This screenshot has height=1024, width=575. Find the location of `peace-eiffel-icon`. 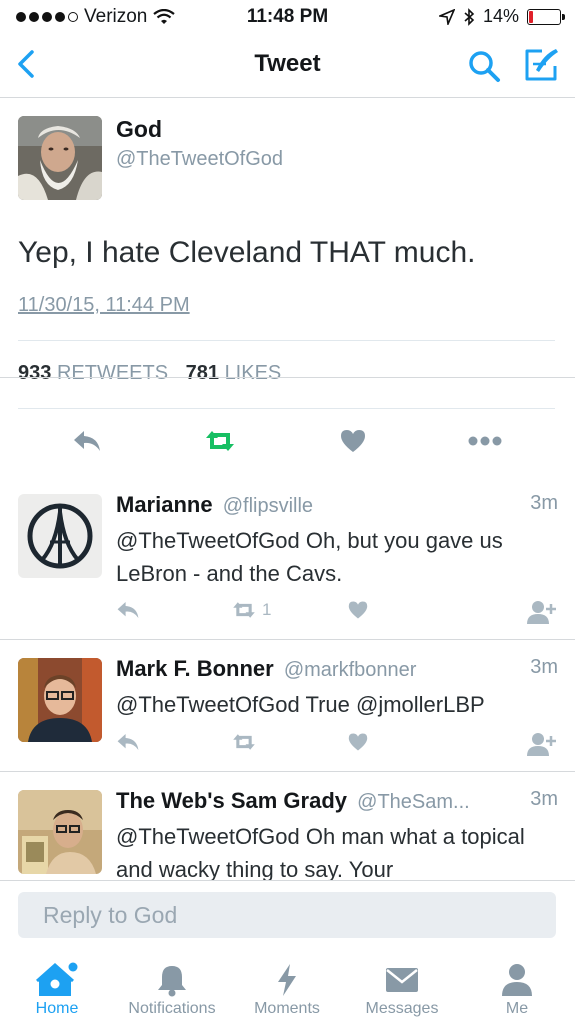

peace-eiffel-icon is located at coordinates (60, 536).